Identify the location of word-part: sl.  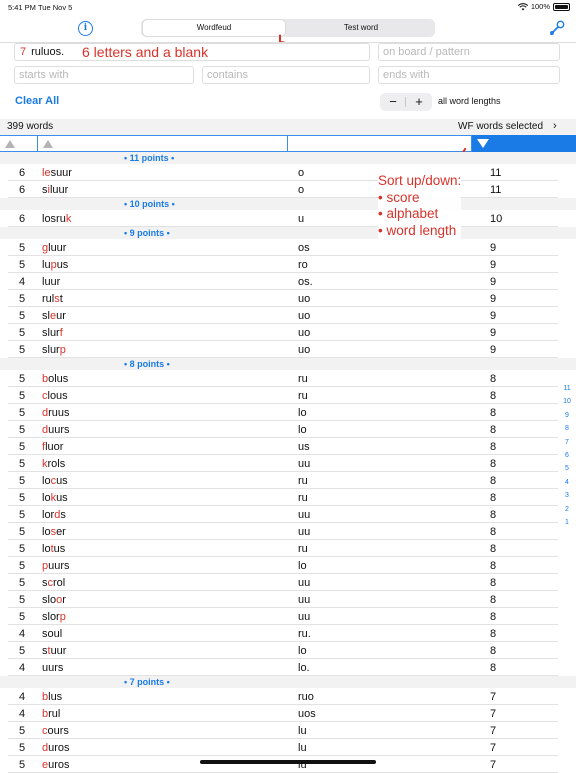
(46, 316).